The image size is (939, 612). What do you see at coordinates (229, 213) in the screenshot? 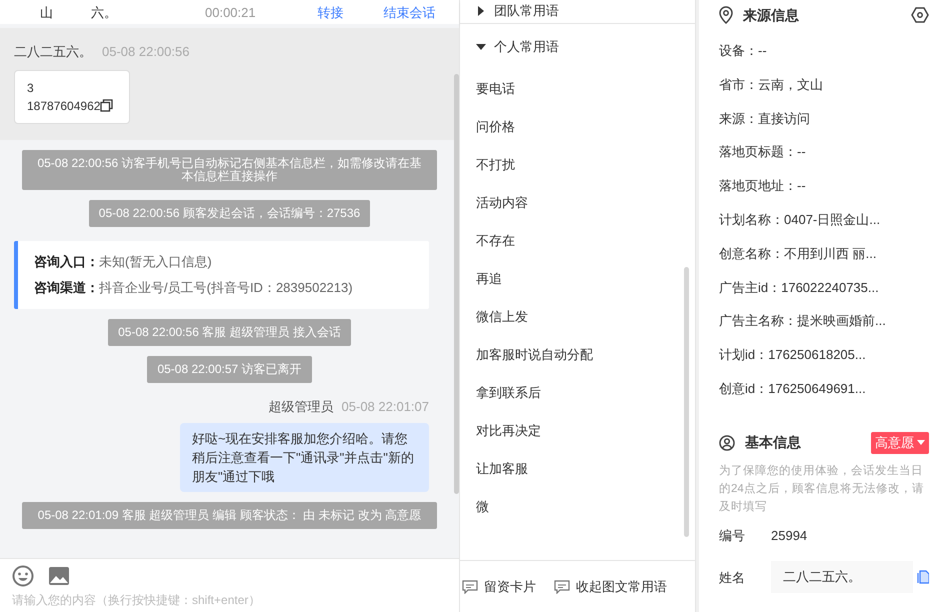
I see `system-notice: 05-08 22:00:56 顾客发起会话，会话编号：27536` at bounding box center [229, 213].